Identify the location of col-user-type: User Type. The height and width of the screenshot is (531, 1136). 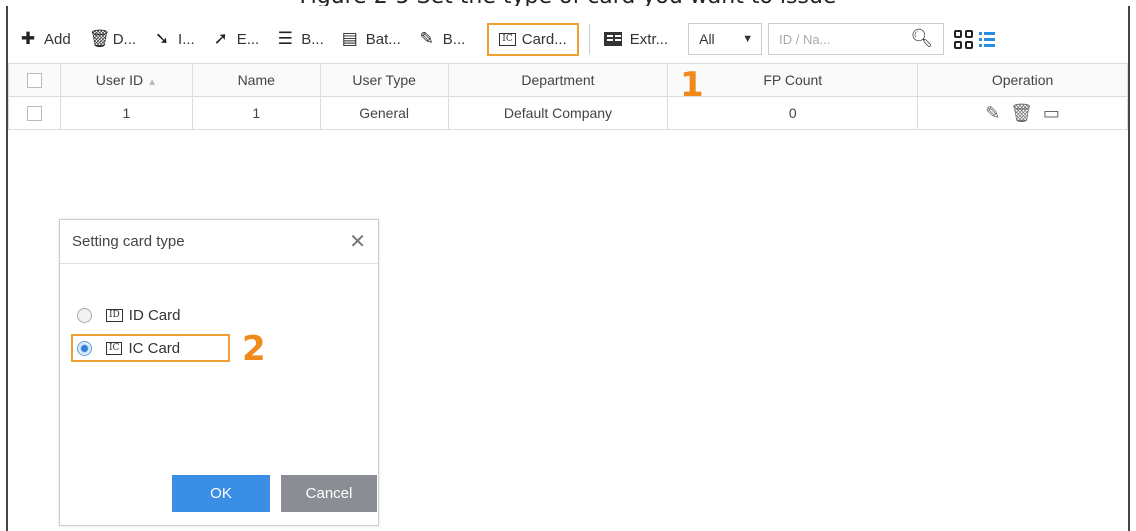
(384, 80).